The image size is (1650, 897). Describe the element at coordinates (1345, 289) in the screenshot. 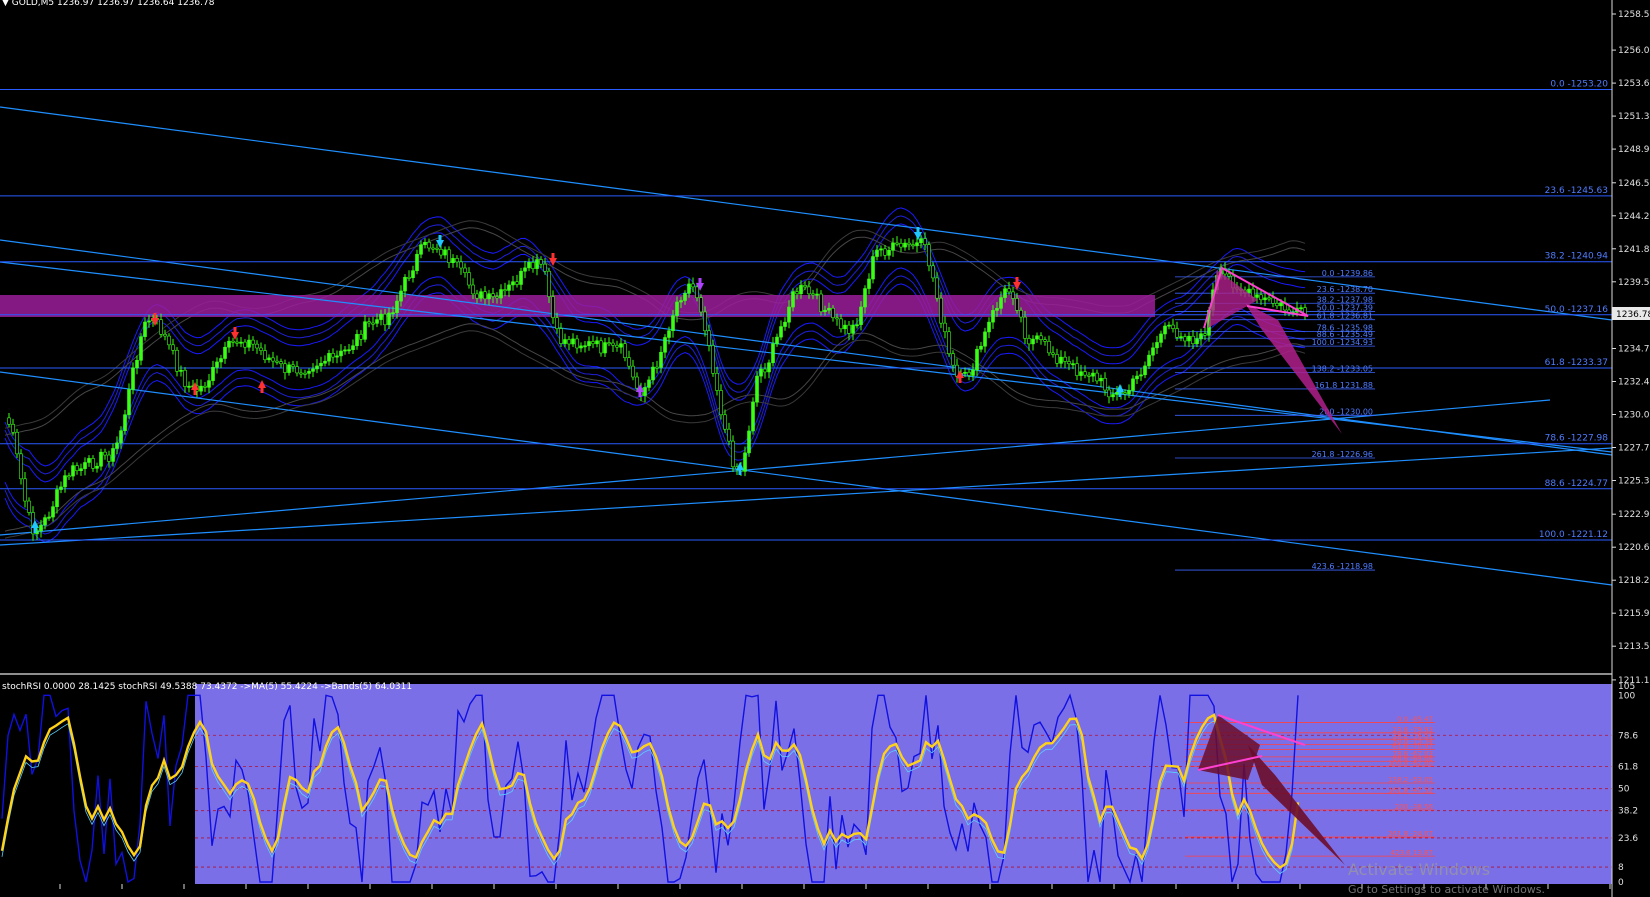

I see `fib-proj-label: 23.6 -1238.70` at that location.